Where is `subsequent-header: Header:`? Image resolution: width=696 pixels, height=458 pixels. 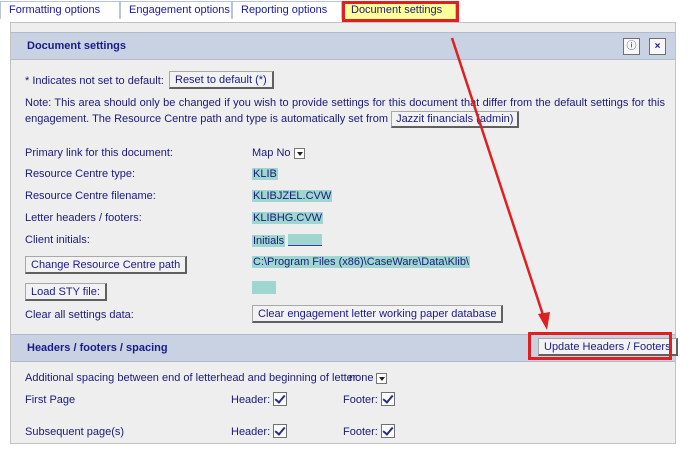 subsequent-header: Header: is located at coordinates (259, 431).